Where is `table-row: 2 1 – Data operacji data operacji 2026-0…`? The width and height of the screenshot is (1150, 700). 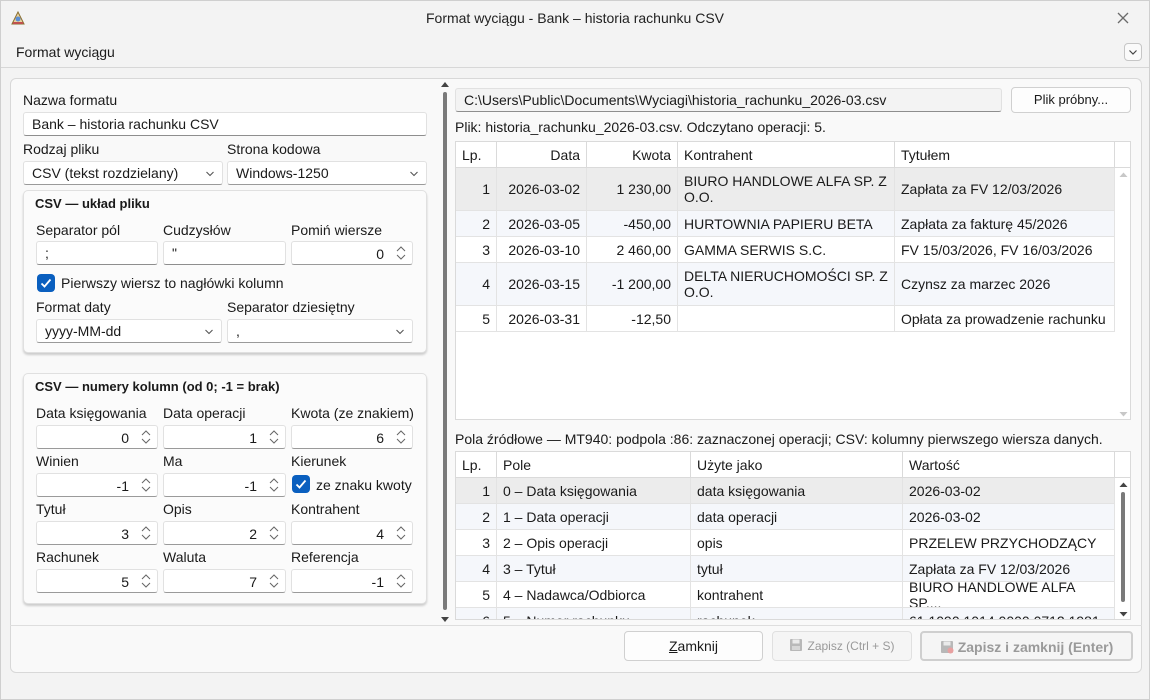 table-row: 2 1 – Data operacji data operacji 2026-0… is located at coordinates (785, 517).